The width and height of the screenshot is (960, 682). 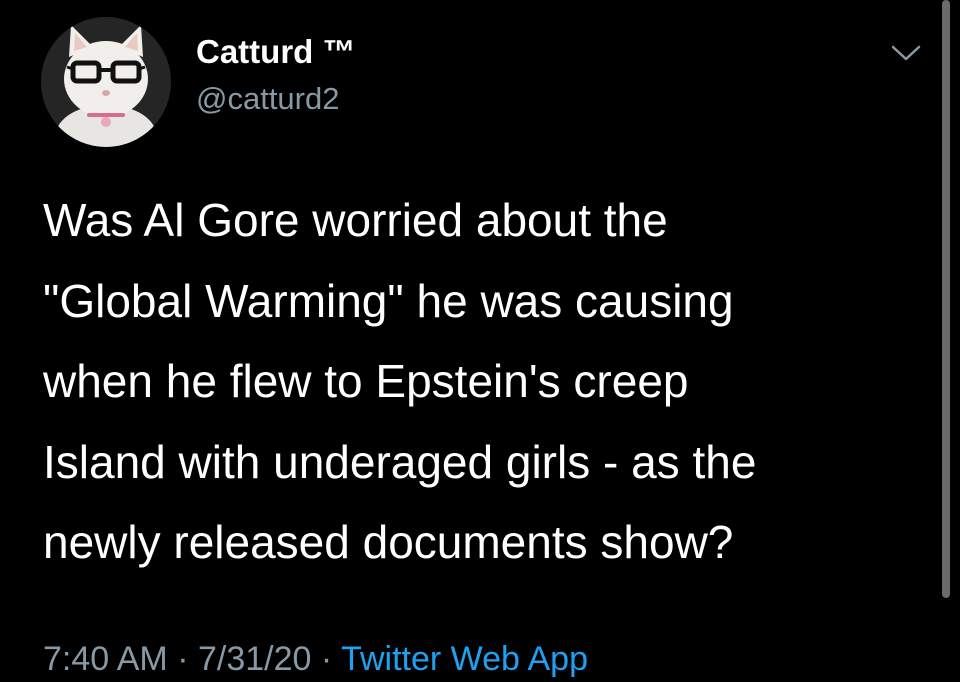 I want to click on tweet-date: 7/31/20, so click(x=254, y=659).